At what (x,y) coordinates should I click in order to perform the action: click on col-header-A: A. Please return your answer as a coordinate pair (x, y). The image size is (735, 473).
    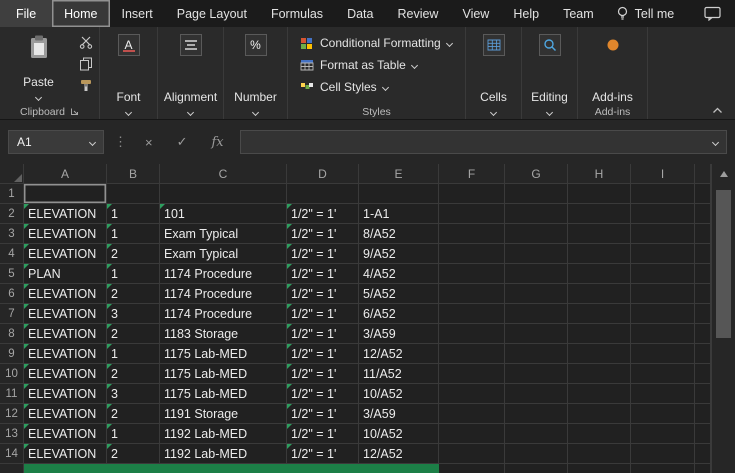
    Looking at the image, I should click on (65, 174).